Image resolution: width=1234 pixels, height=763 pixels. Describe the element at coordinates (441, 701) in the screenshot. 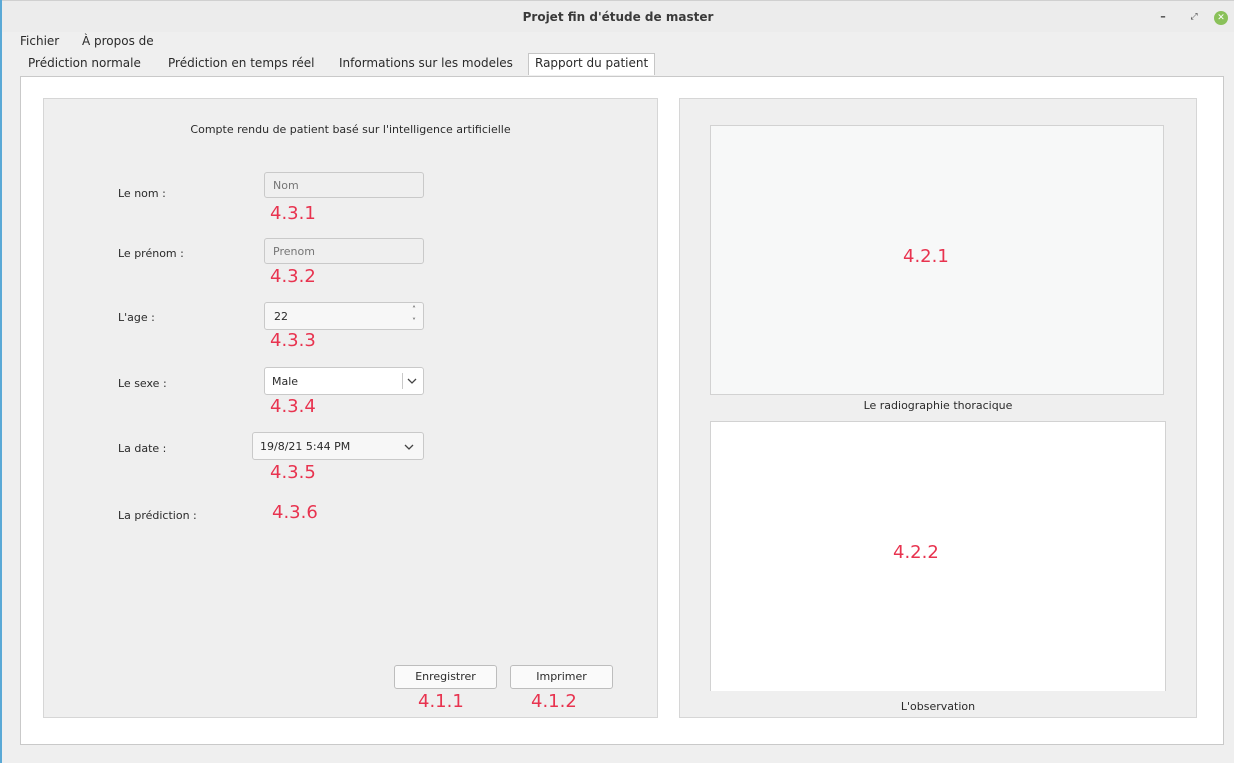

I see `annotation-save: 4.1.1` at that location.